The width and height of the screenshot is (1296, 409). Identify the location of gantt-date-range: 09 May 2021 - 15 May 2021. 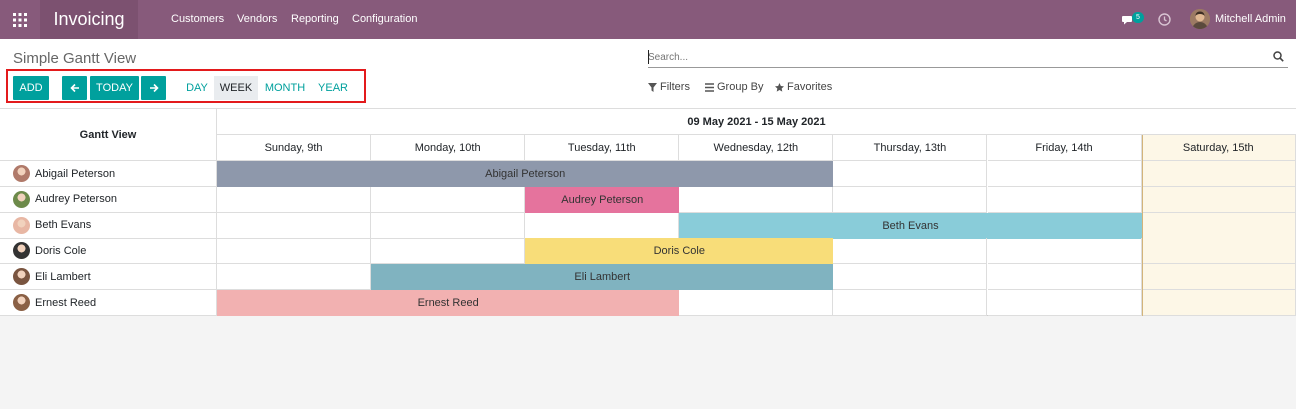
(756, 122).